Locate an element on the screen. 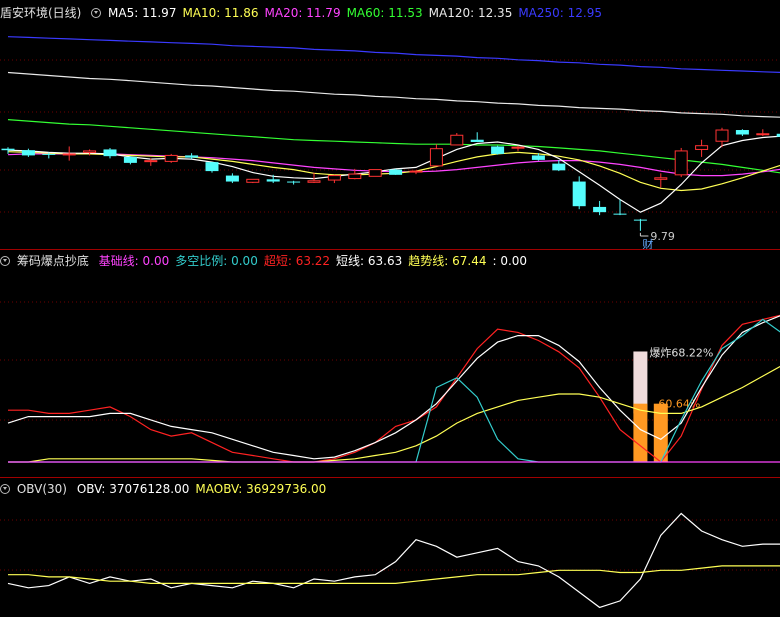 The height and width of the screenshot is (617, 780). obv-indicator-legend: OBV: 37076128.00 MAOBV: 36929736.00 is located at coordinates (205, 489).